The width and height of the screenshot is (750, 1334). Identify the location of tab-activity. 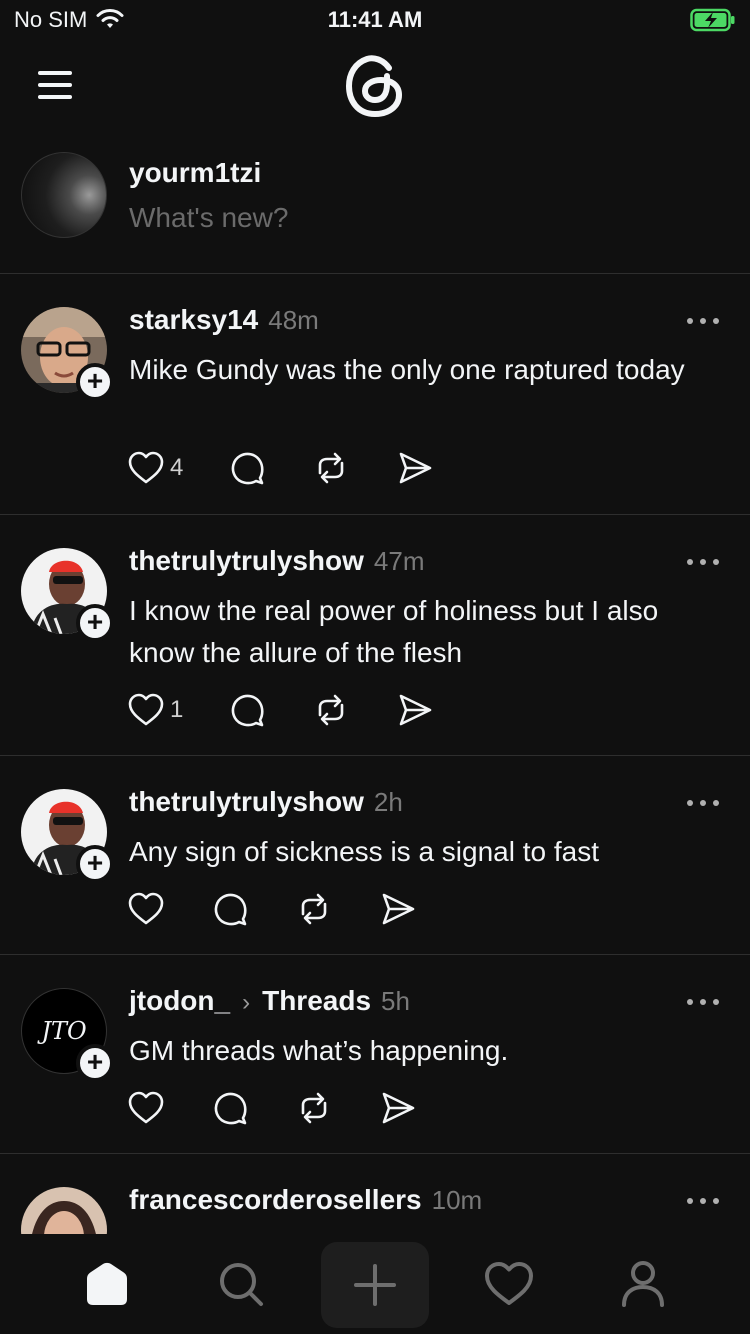
(509, 1284).